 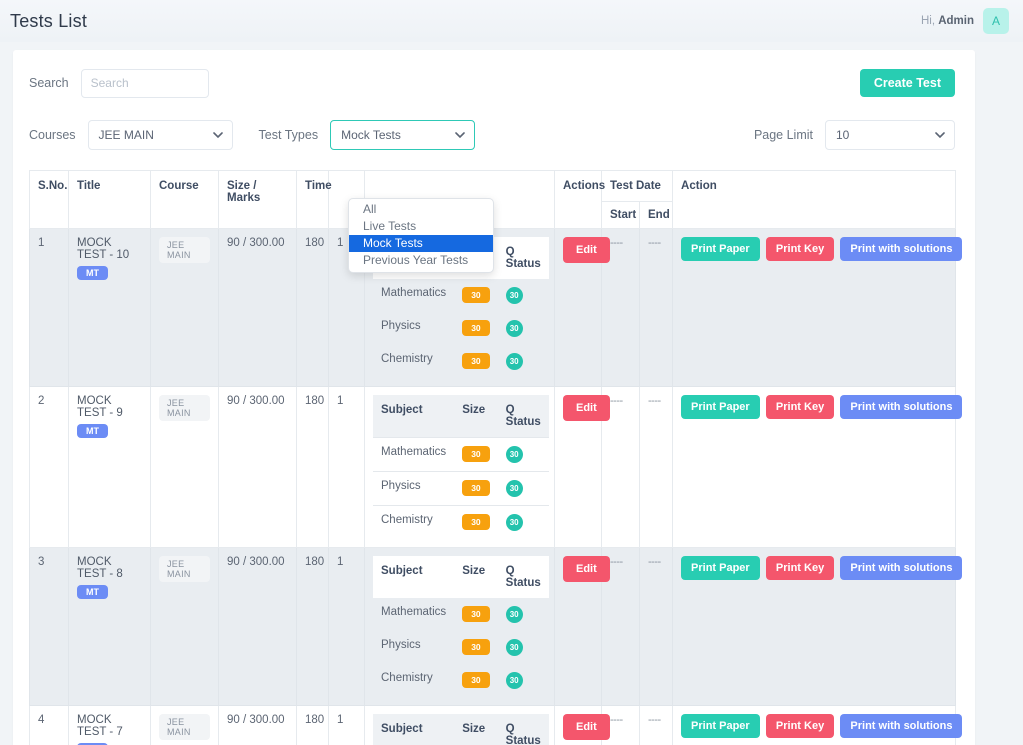 What do you see at coordinates (403, 135) in the screenshot?
I see `test-types-select: Mock Tests` at bounding box center [403, 135].